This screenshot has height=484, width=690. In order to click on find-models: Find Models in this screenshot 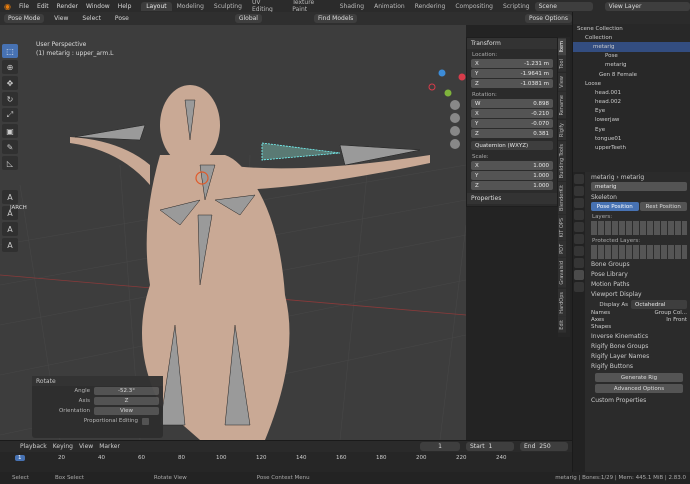, I will do `click(335, 18)`.